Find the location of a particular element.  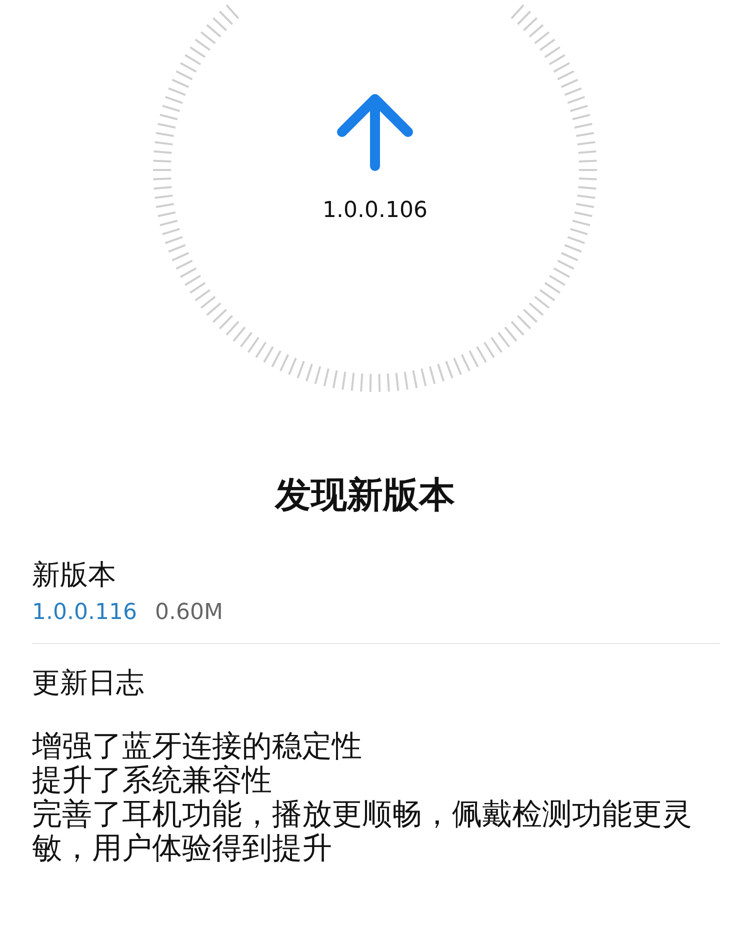

update-title: 发现新版本 is located at coordinates (365, 496).